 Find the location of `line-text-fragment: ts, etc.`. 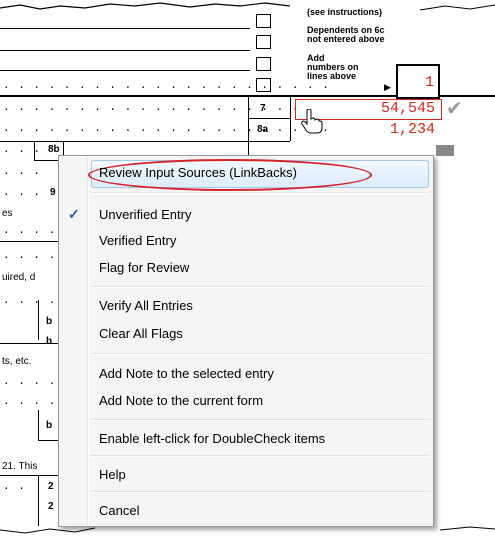

line-text-fragment: ts, etc. is located at coordinates (17, 361).